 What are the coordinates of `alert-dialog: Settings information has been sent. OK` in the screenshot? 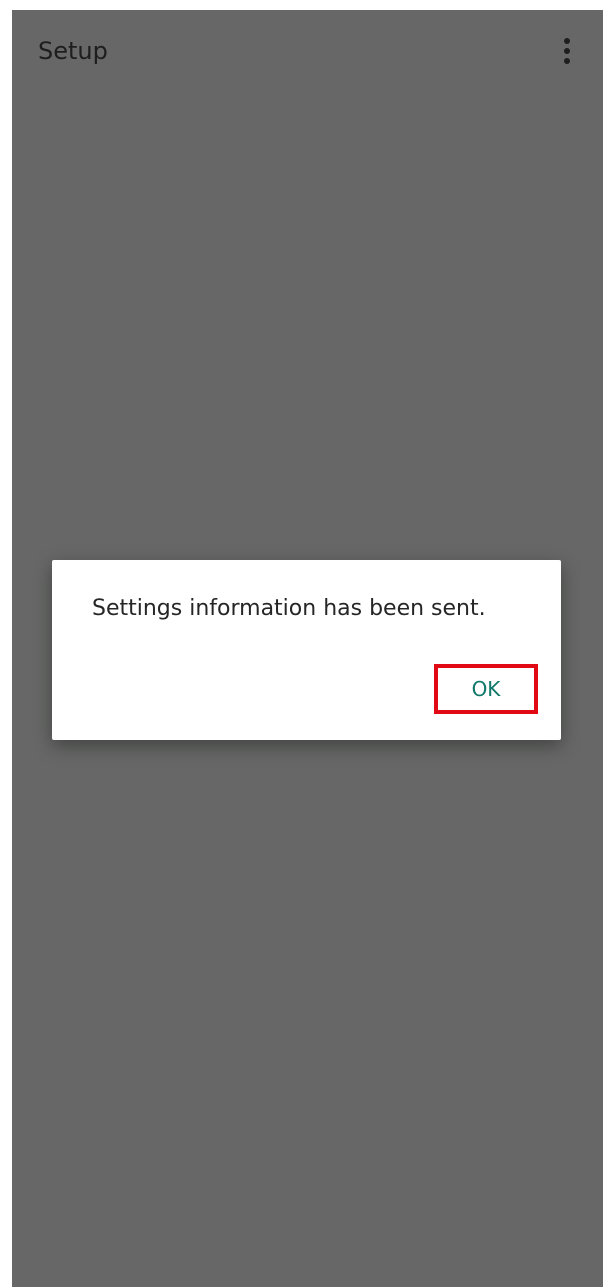 It's located at (306, 650).